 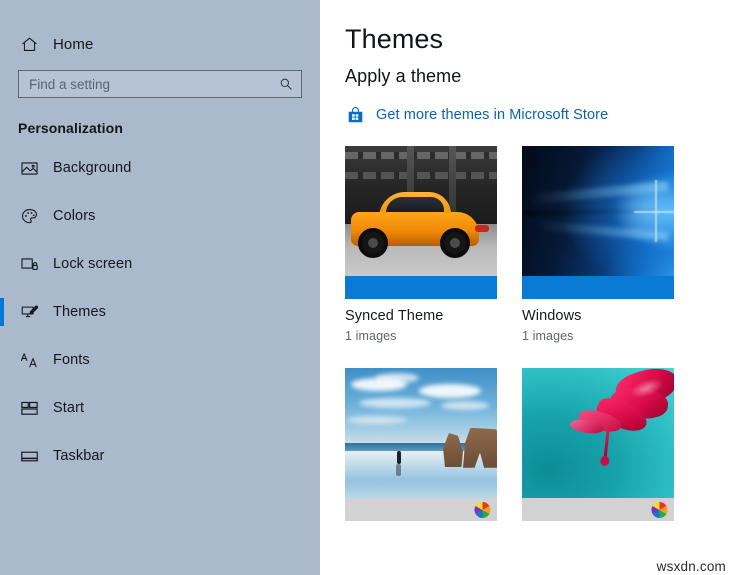 I want to click on microsoft-store-icon, so click(x=355, y=115).